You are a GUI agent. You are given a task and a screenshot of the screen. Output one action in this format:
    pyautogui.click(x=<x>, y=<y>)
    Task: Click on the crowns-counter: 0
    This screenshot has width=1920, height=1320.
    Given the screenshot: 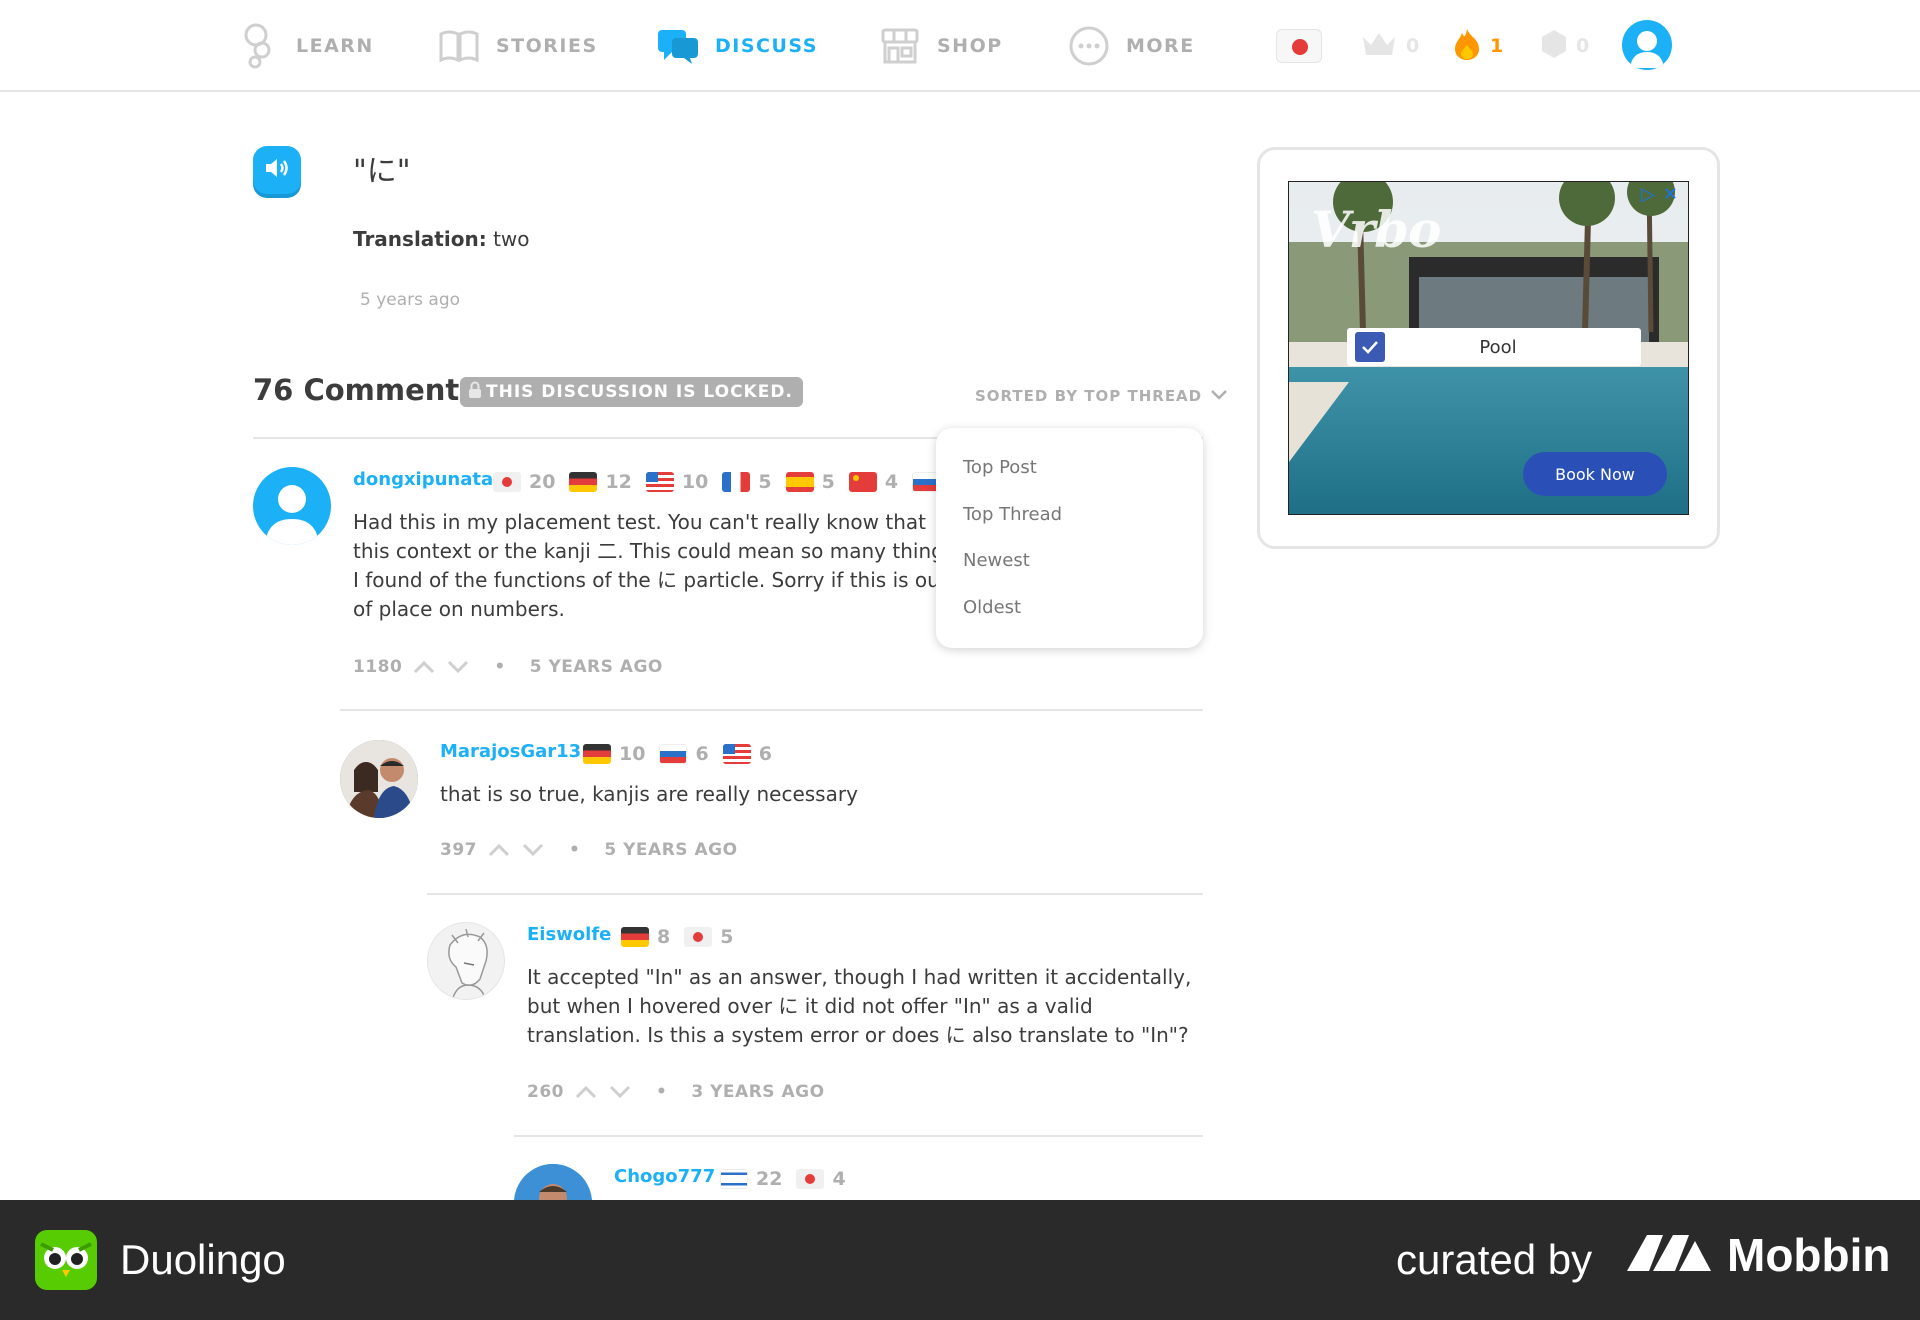 What is the action you would take?
    pyautogui.click(x=1389, y=46)
    